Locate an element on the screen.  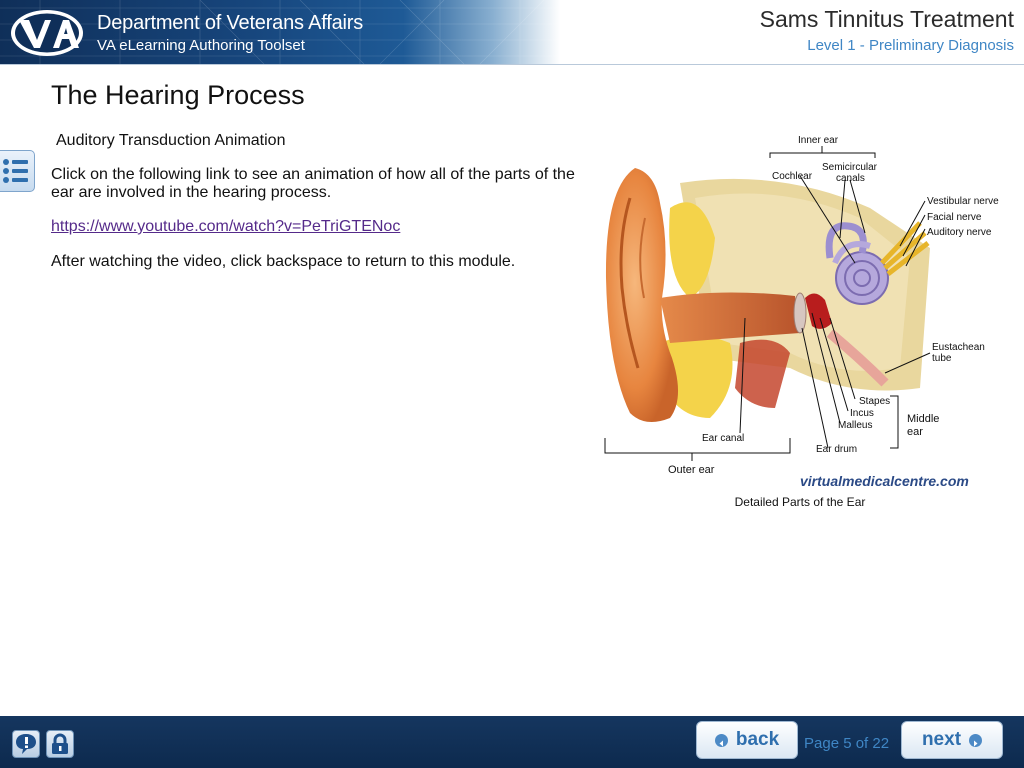
lock-icon is located at coordinates (60, 743).